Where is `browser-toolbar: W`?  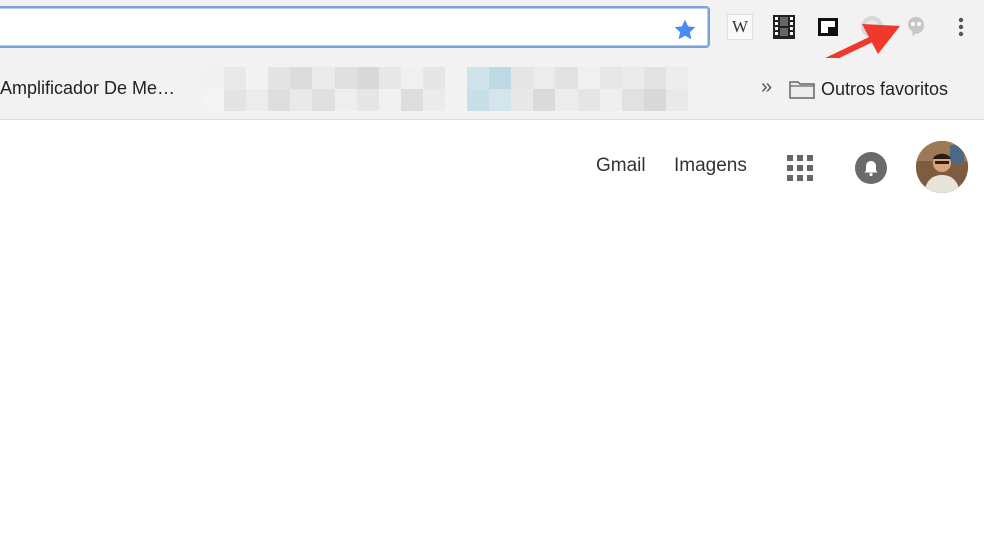 browser-toolbar: W is located at coordinates (492, 41).